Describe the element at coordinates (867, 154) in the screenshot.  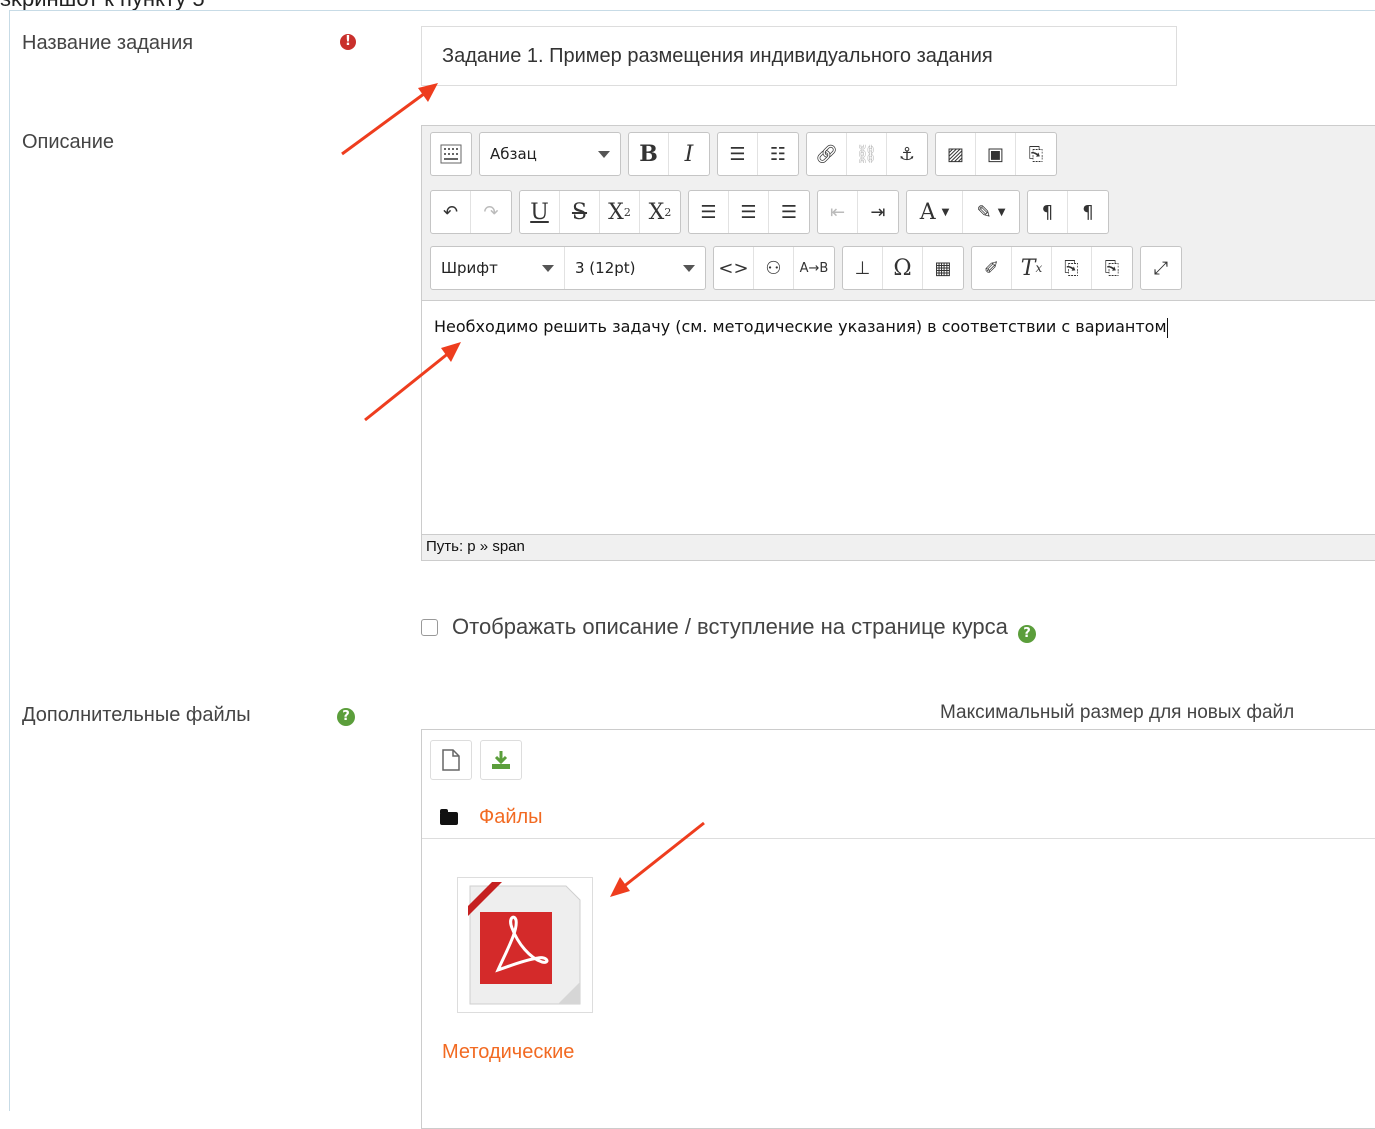
I see `unlink-icon: ⛓` at that location.